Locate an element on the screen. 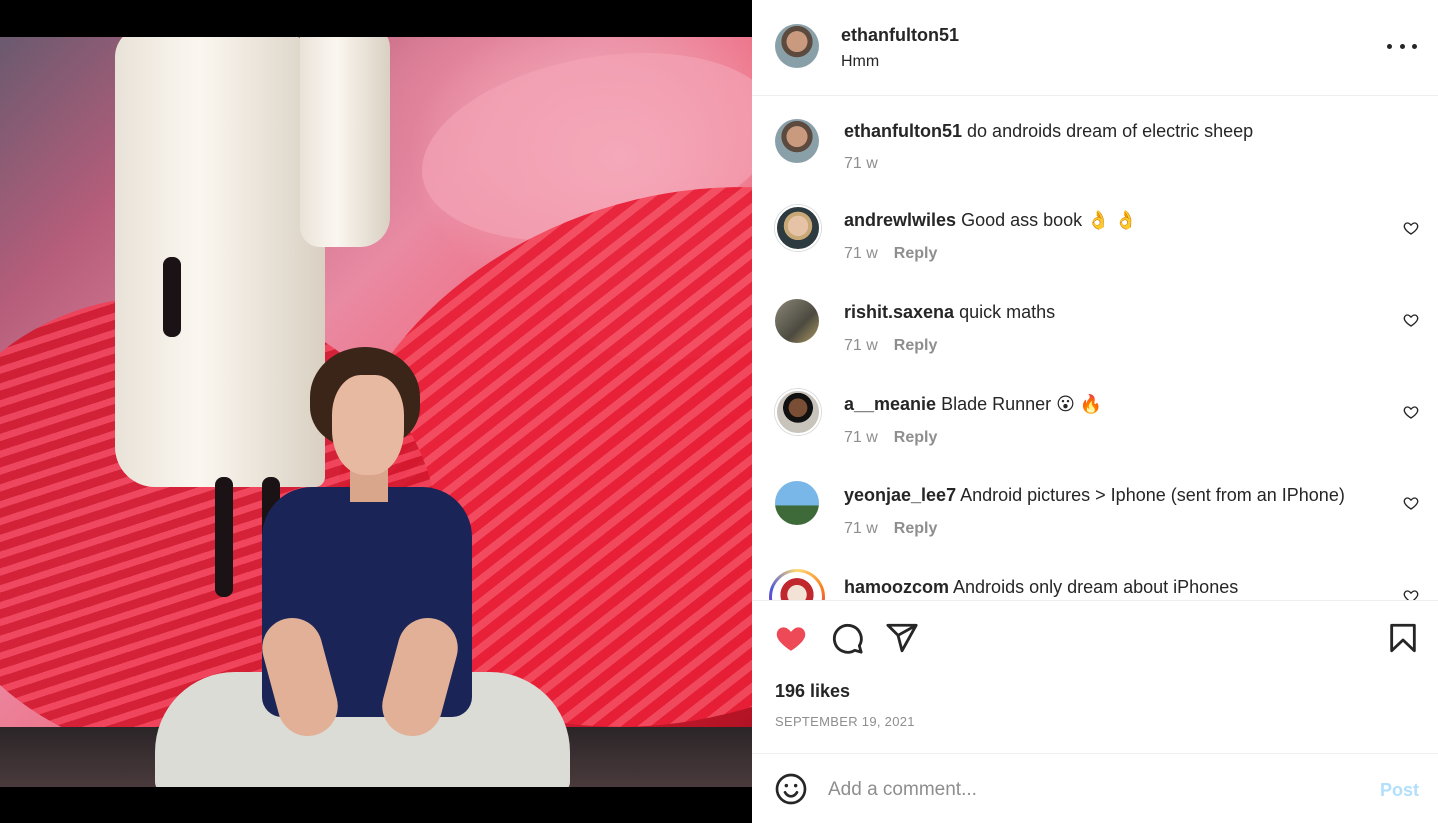  post-header: ethanfulton51 Hmm is located at coordinates (1095, 48).